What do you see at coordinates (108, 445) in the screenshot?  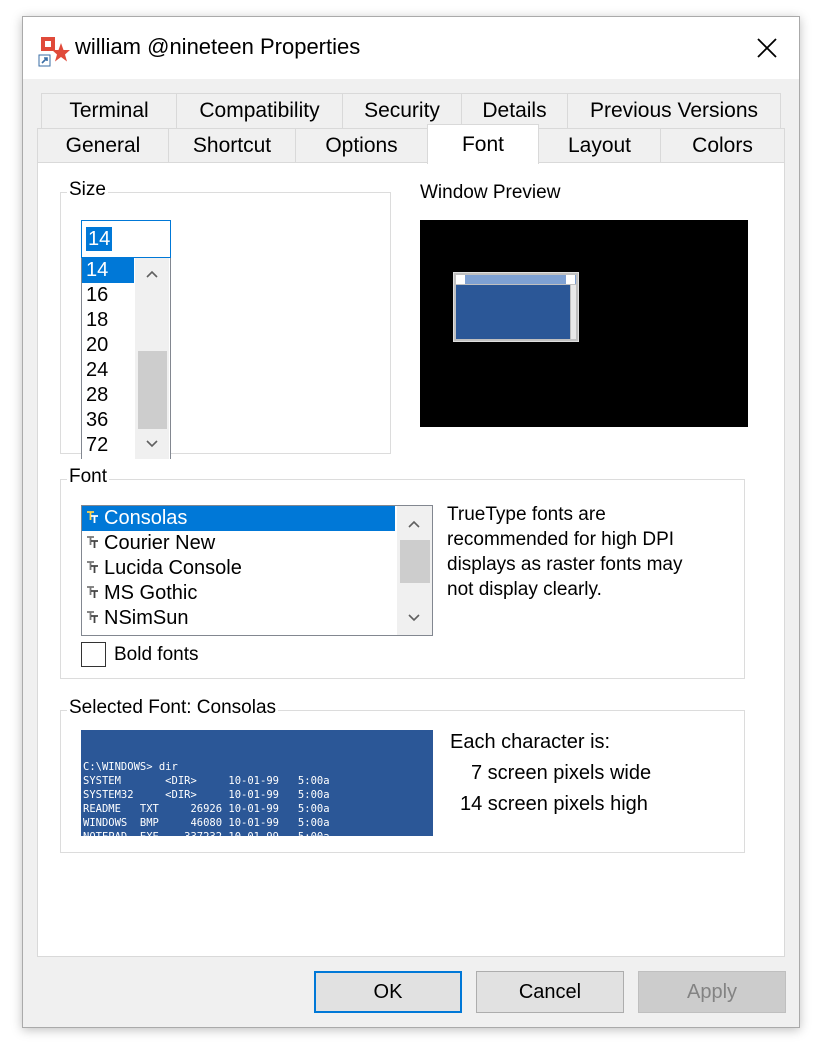 I see `size-list-item: 72` at bounding box center [108, 445].